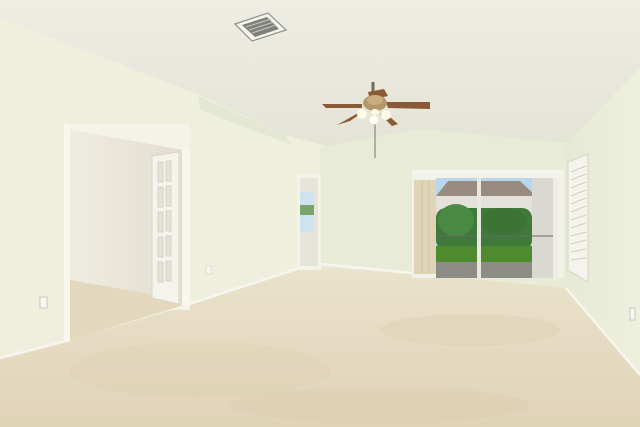 Image resolution: width=640 pixels, height=427 pixels. I want to click on french-door, so click(165, 228).